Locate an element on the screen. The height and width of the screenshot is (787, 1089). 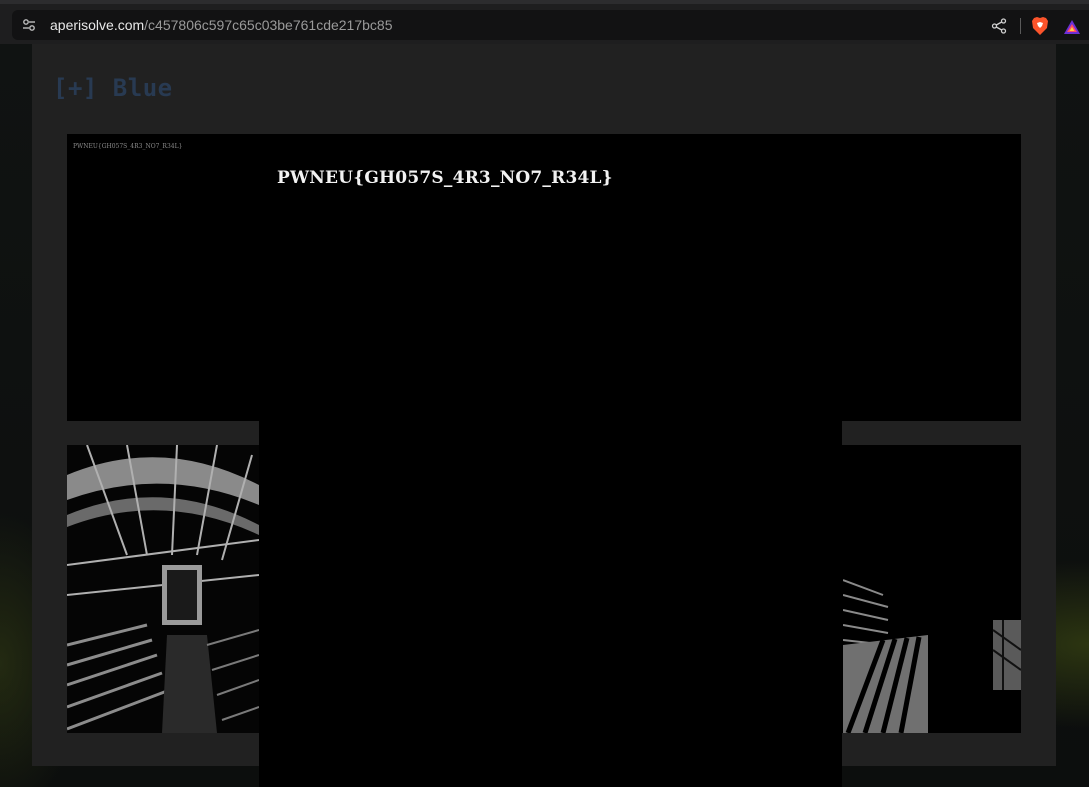
tune-icon is located at coordinates (29, 25).